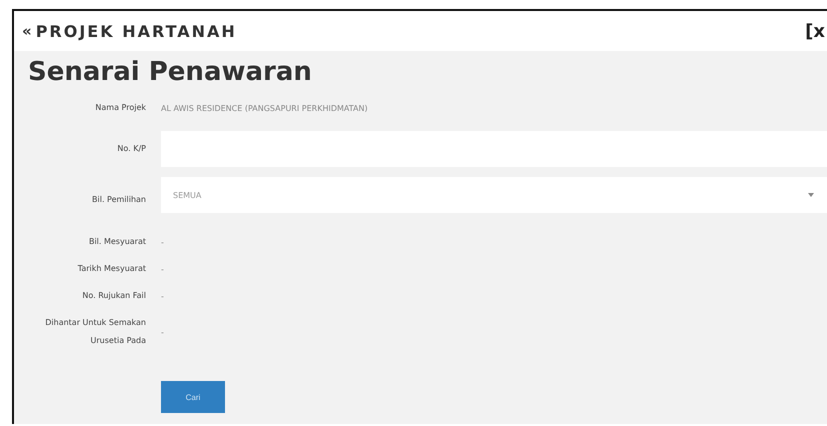 This screenshot has width=827, height=426. I want to click on field-label: Bil. Pemilihan, so click(118, 200).